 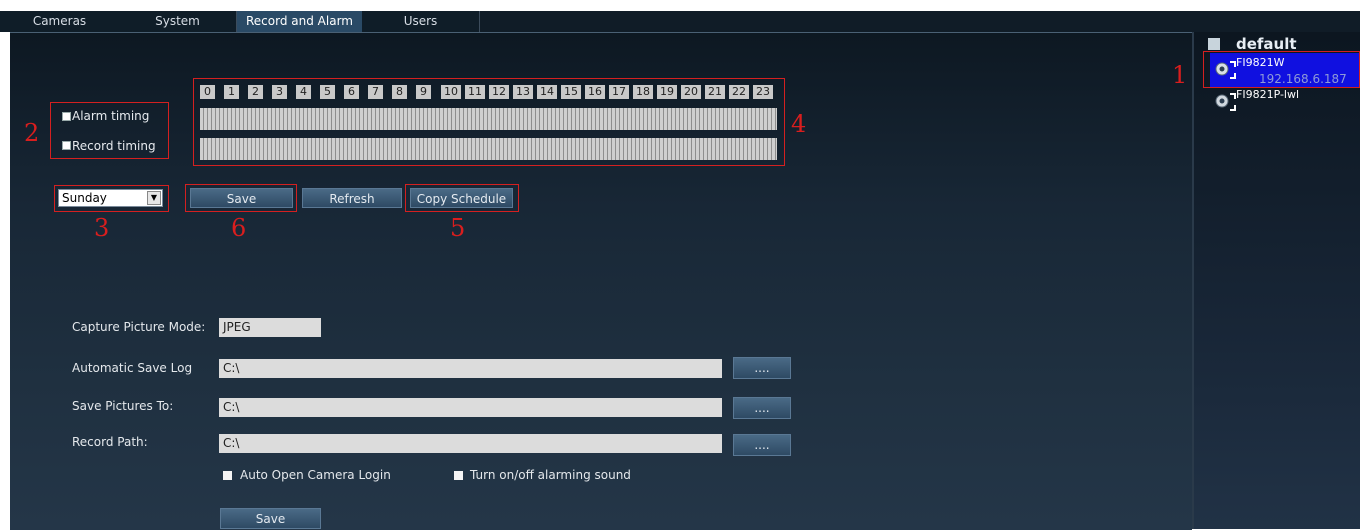 I want to click on annotation-3: 3, so click(x=102, y=228).